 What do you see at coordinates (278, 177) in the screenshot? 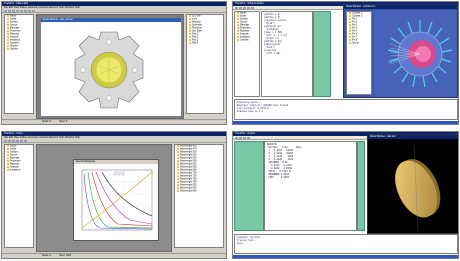
I see `report-line: LOST 0.0054` at bounding box center [278, 177].